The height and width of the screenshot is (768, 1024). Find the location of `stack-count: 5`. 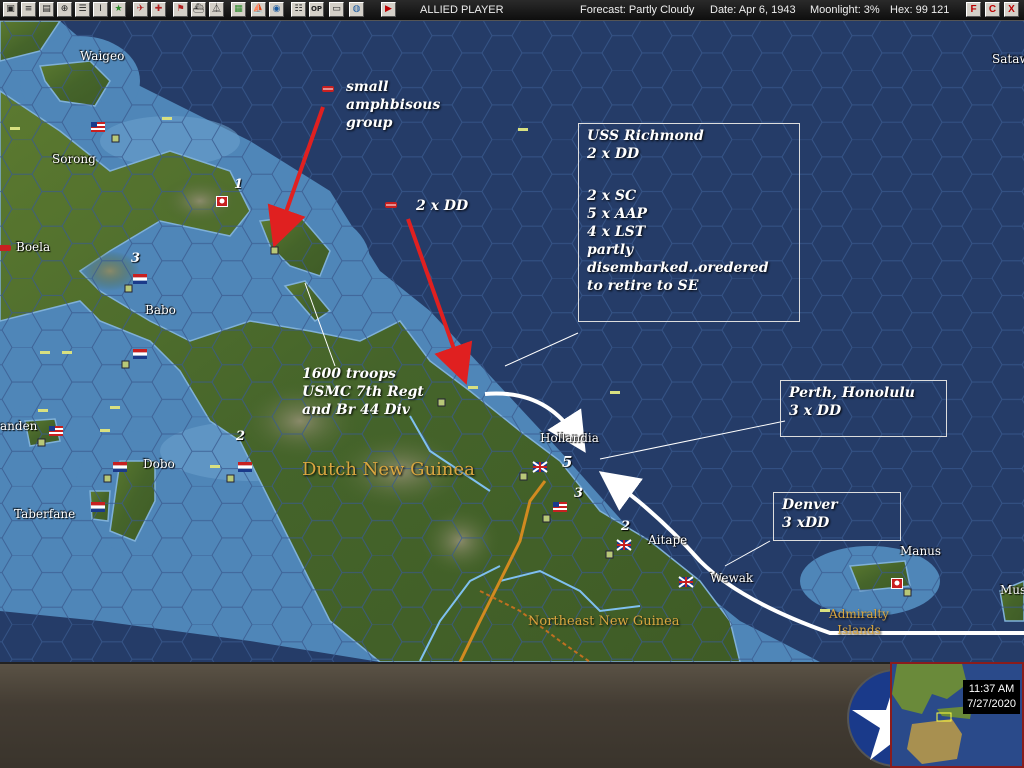

stack-count: 5 is located at coordinates (567, 462).